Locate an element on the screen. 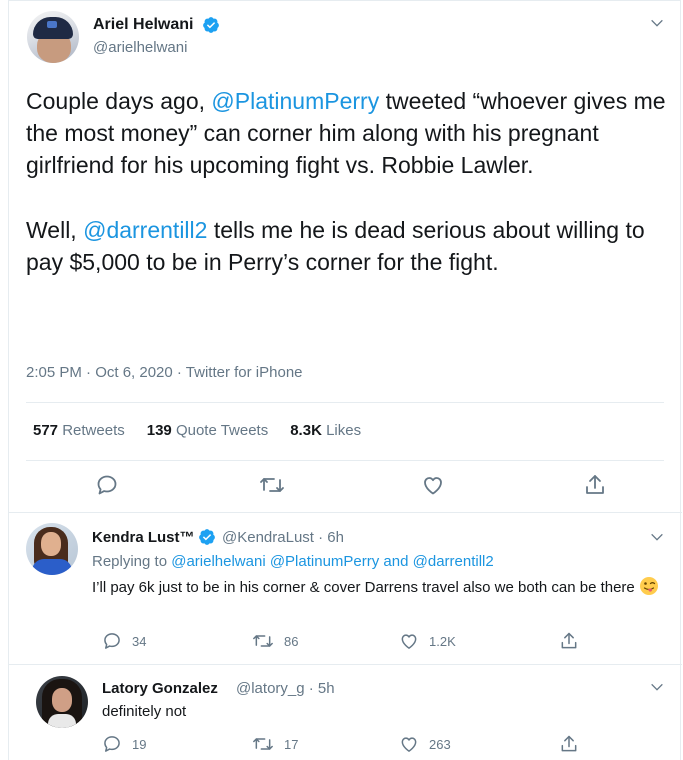 The height and width of the screenshot is (760, 683). like-button is located at coordinates (433, 485).